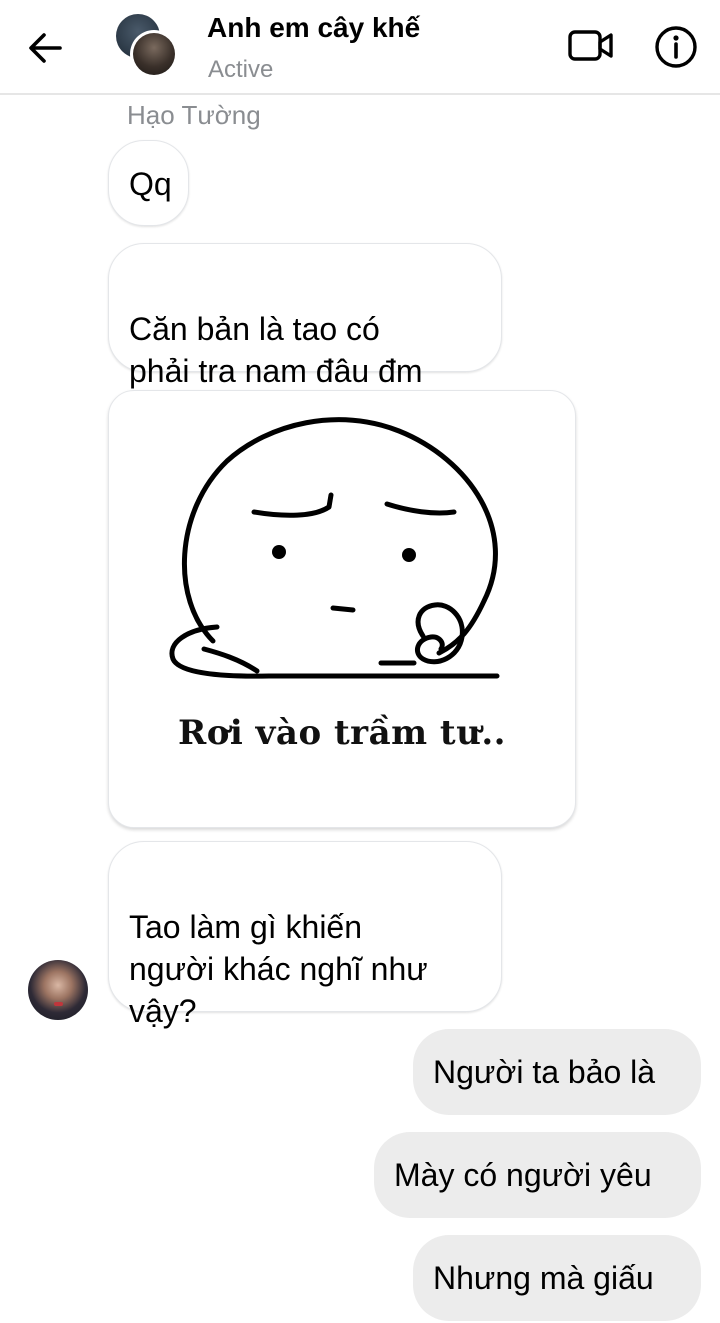 The image size is (720, 1323). What do you see at coordinates (276, 350) in the screenshot?
I see `message-text: Căn bản là tao có phải tra nam đâu đm` at bounding box center [276, 350].